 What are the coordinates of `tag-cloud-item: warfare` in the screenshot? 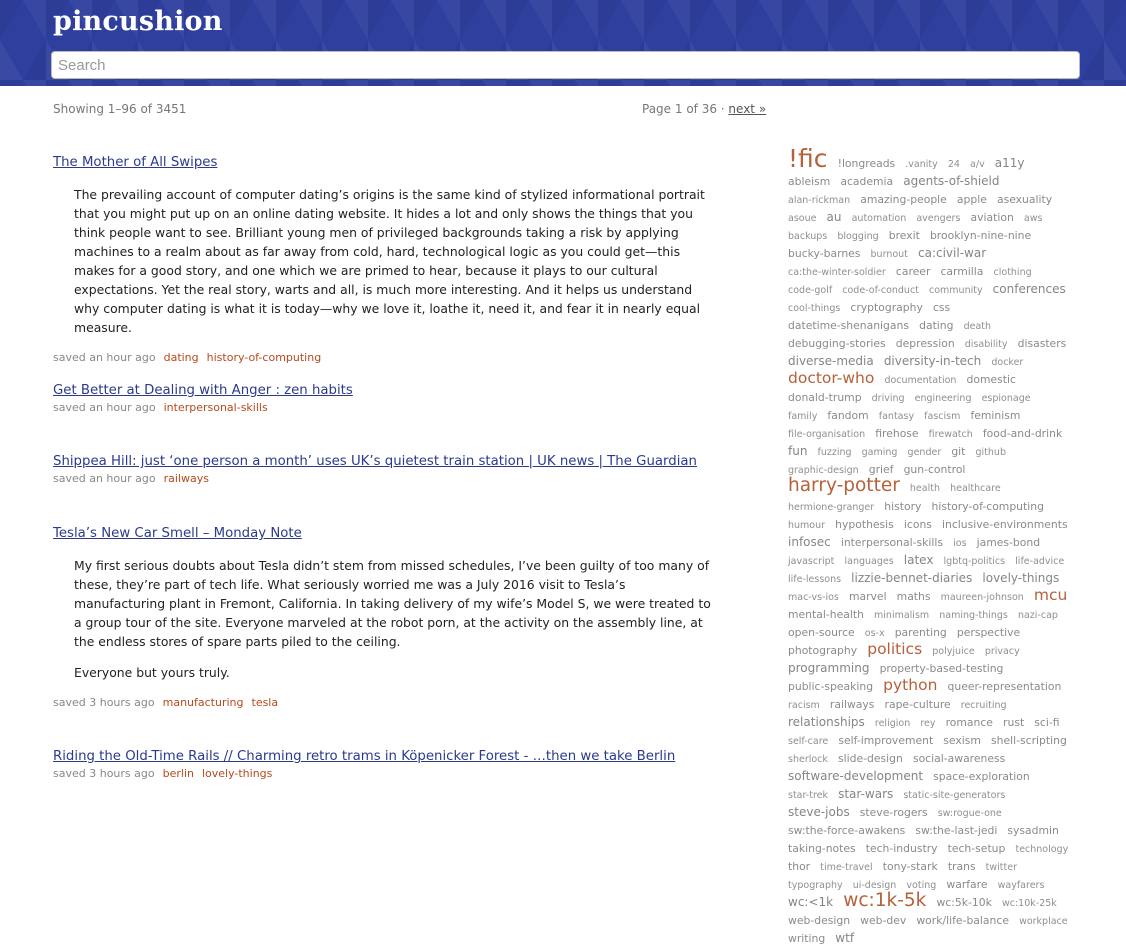 It's located at (966, 885).